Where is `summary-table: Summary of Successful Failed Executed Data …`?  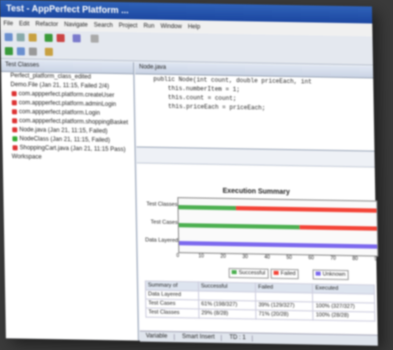 summary-table: Summary of Successful Failed Executed Data … is located at coordinates (260, 301).